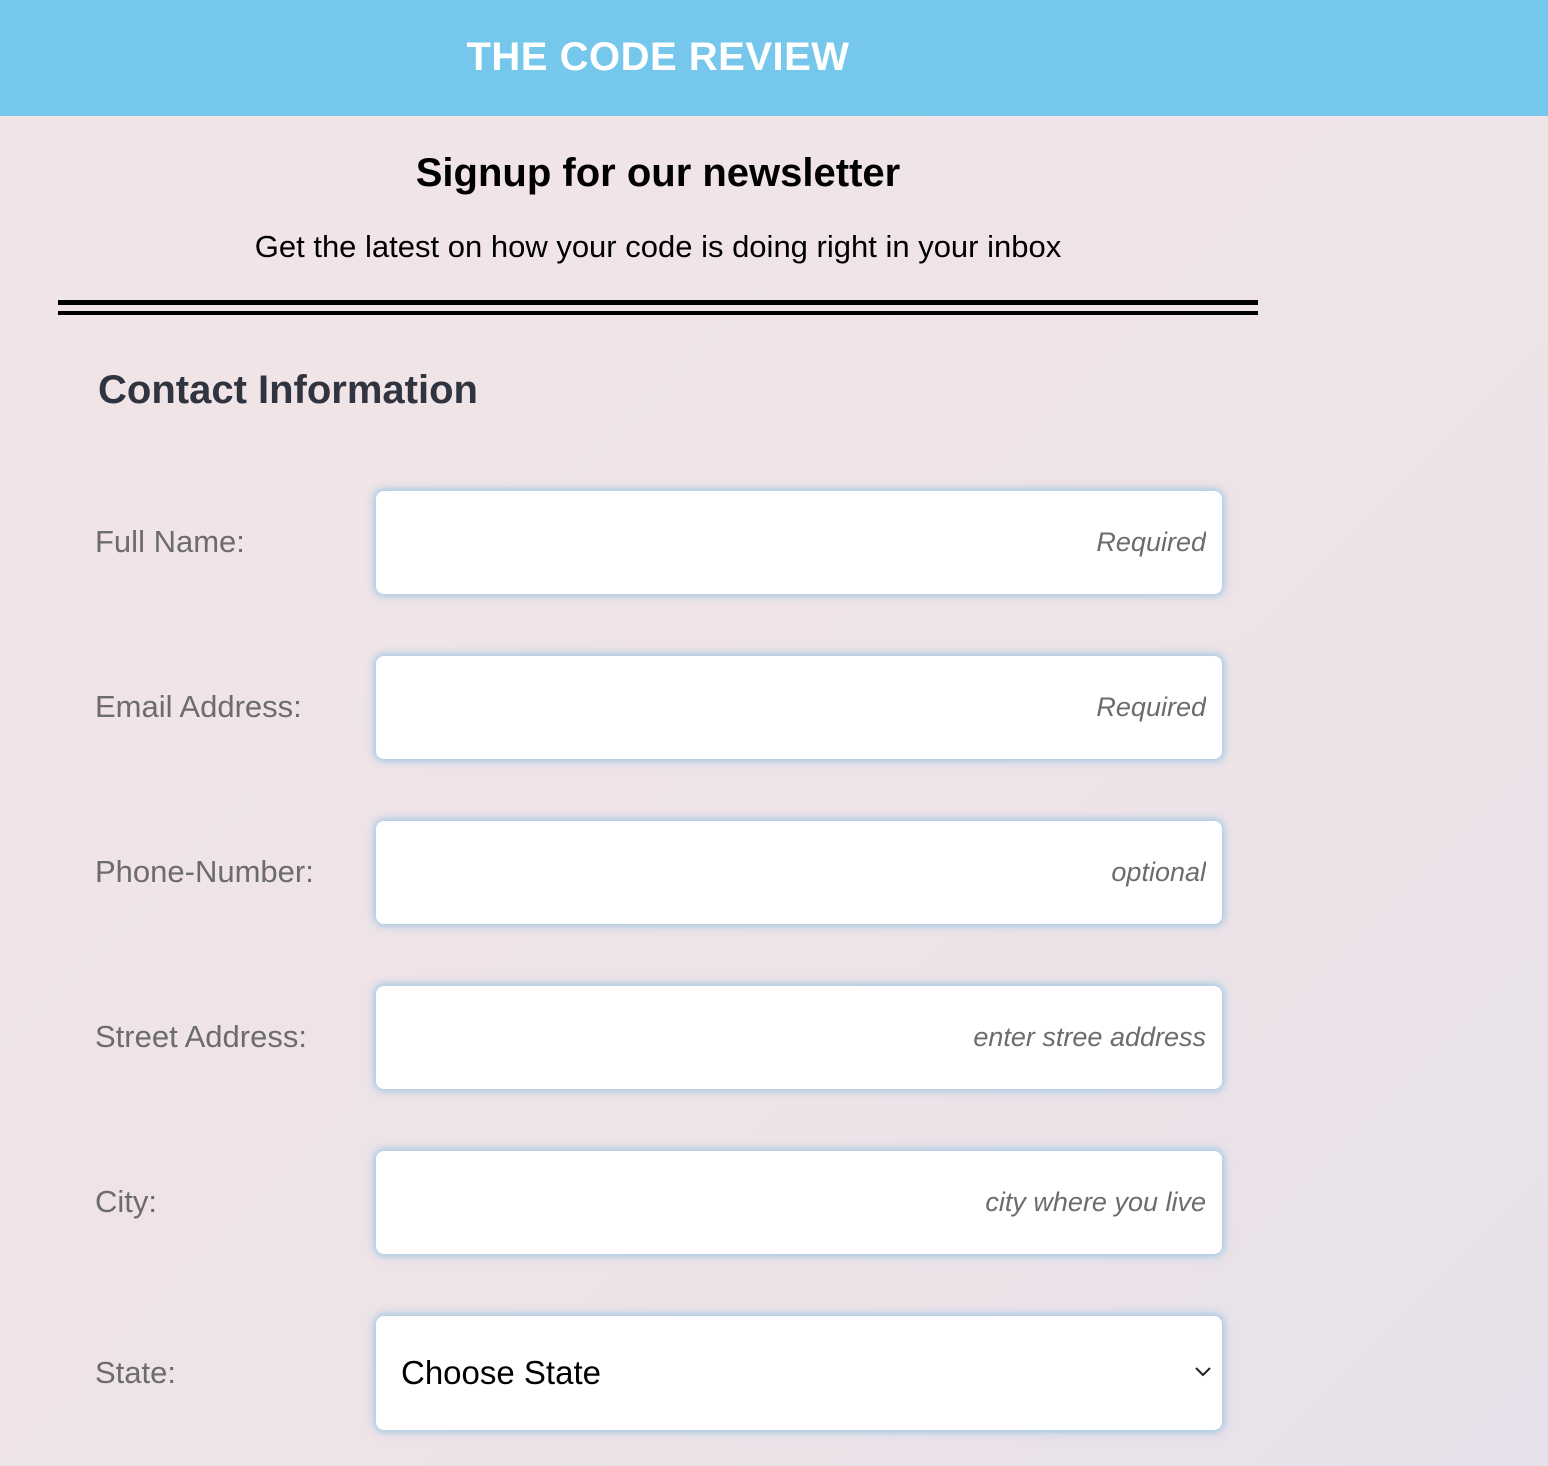 Image resolution: width=1548 pixels, height=1466 pixels. What do you see at coordinates (1203, 1372) in the screenshot?
I see `chevron-down-icon` at bounding box center [1203, 1372].